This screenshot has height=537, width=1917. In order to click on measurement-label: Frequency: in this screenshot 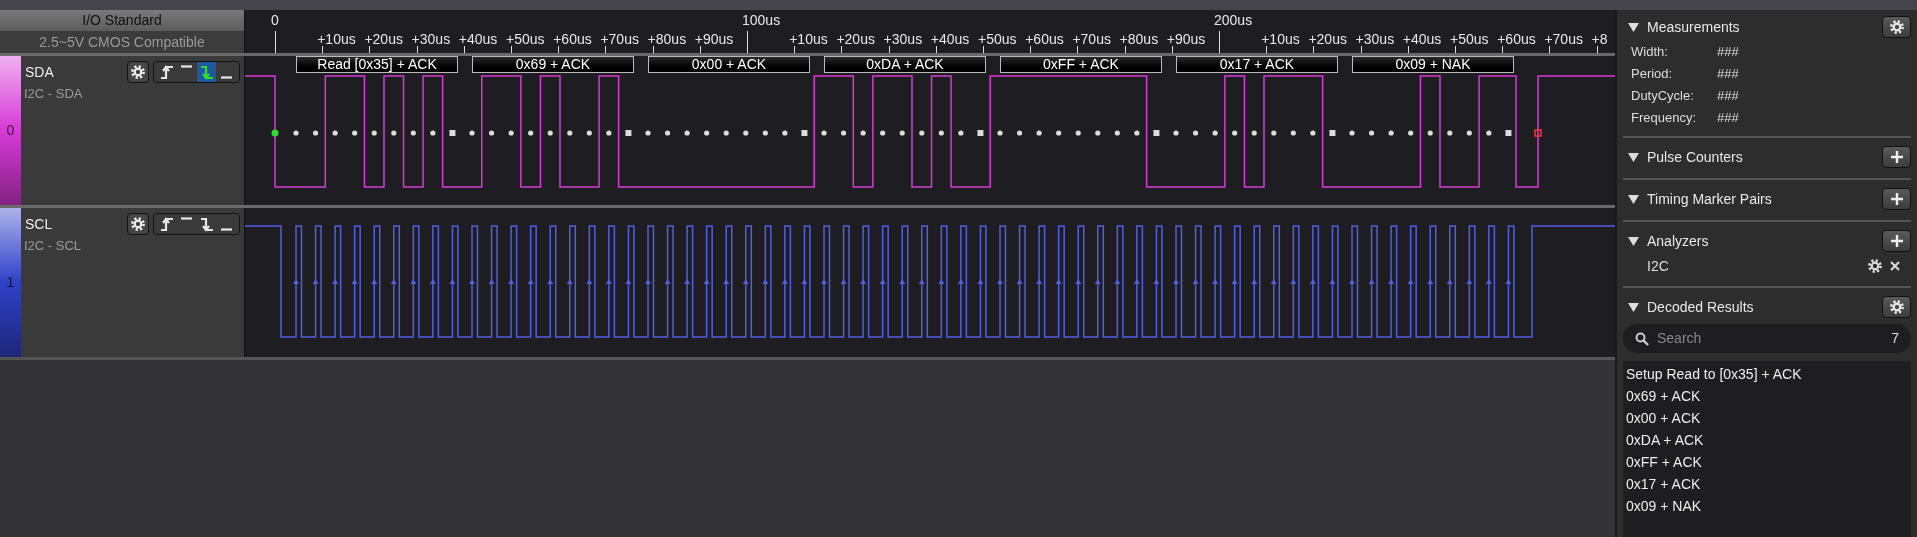, I will do `click(1664, 118)`.